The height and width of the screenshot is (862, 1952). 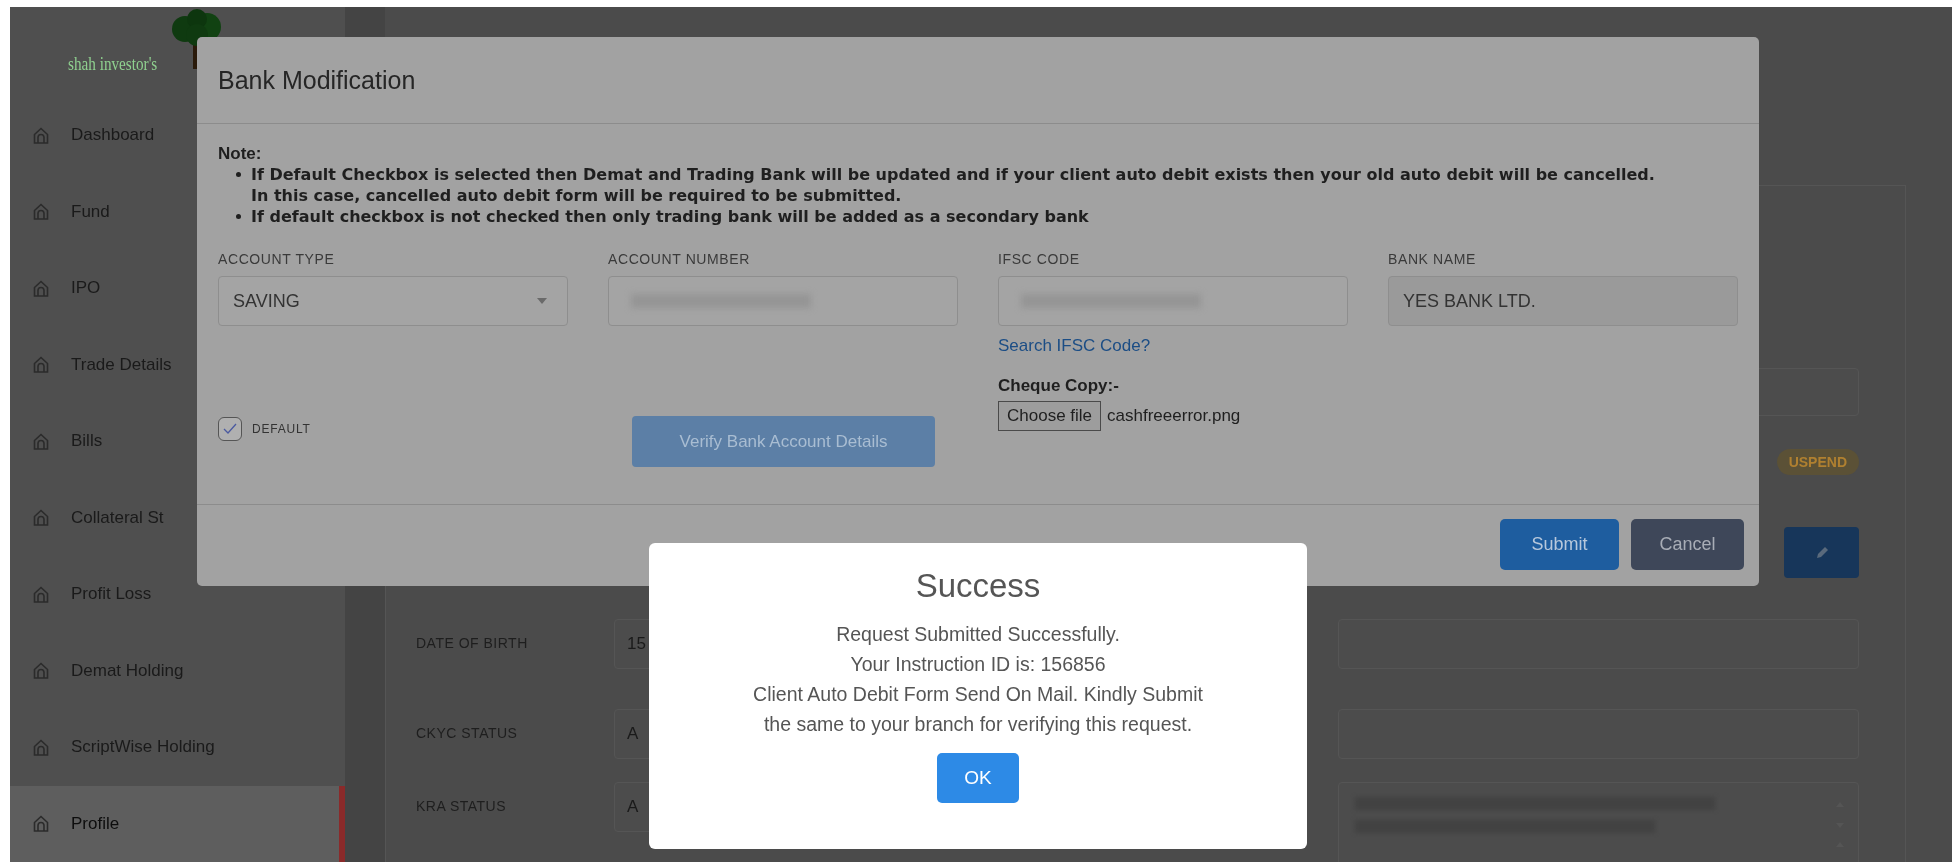 What do you see at coordinates (1817, 462) in the screenshot?
I see `status-badge: USPEND` at bounding box center [1817, 462].